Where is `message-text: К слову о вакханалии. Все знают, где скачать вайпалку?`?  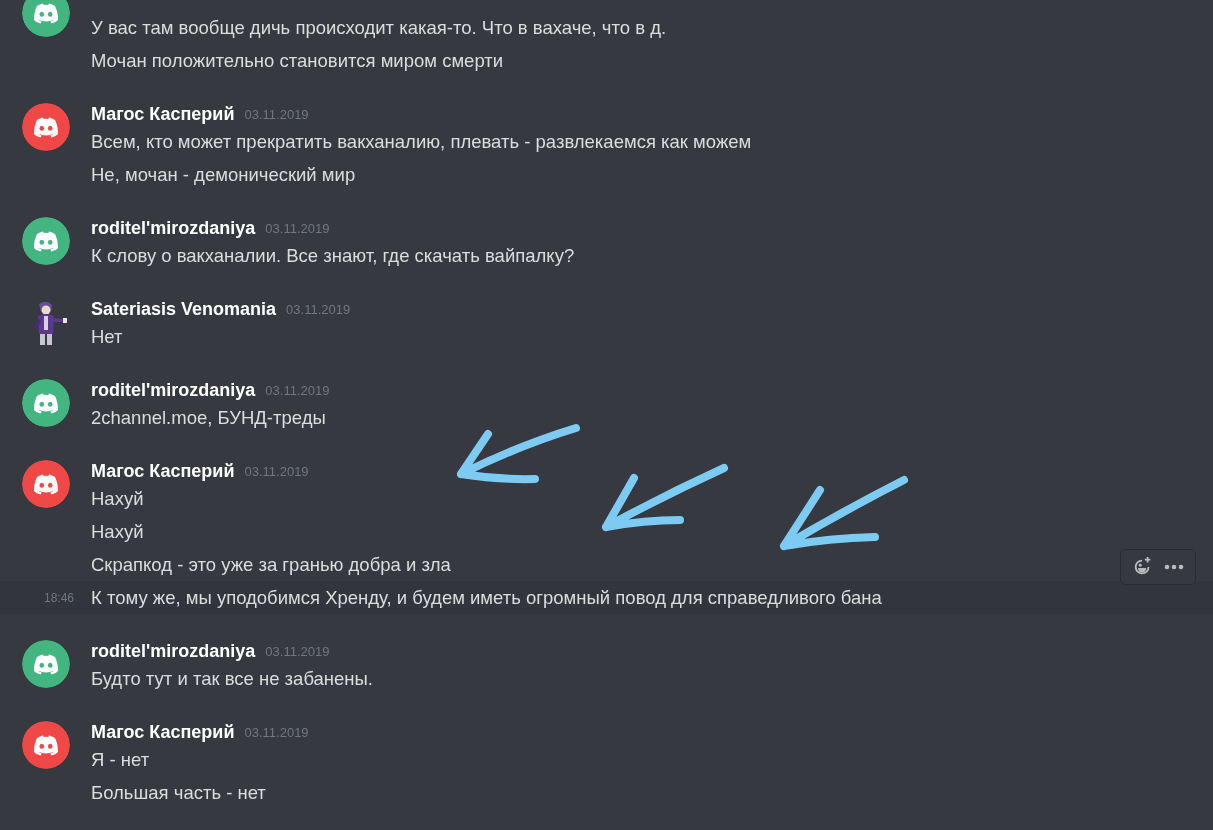
message-text: К слову о вакханалии. Все знают, где скачать вайпалку? is located at coordinates (333, 255).